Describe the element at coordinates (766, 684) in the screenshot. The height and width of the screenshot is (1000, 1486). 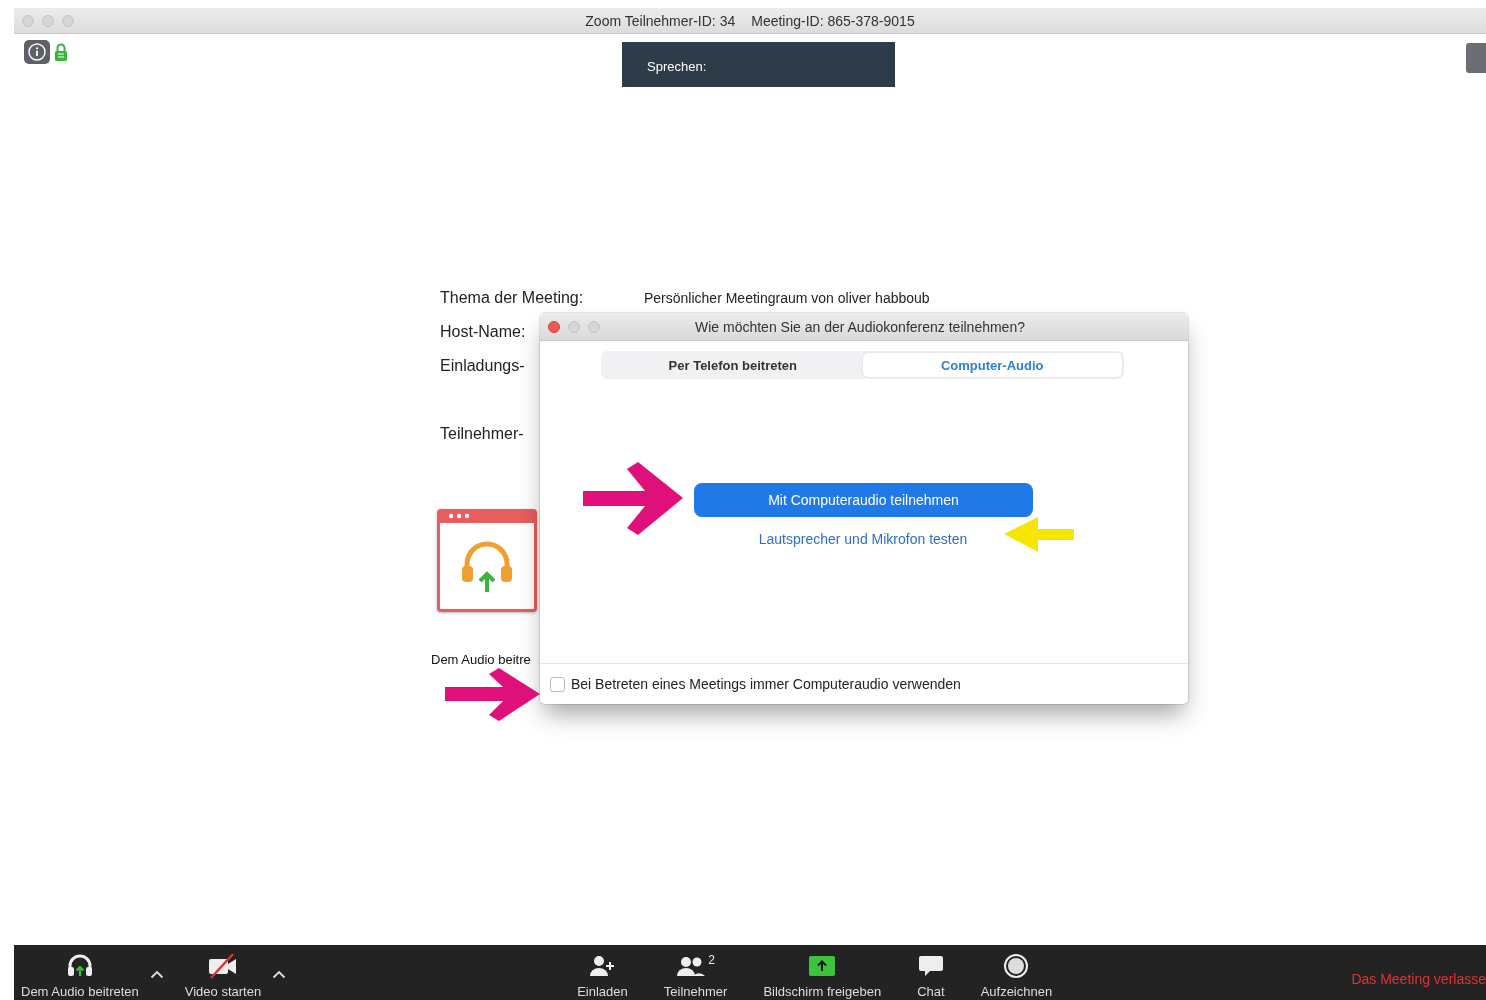
I see `checkbox-label: Bei Betreten eines Meetings immer Computeraudio verwenden` at that location.